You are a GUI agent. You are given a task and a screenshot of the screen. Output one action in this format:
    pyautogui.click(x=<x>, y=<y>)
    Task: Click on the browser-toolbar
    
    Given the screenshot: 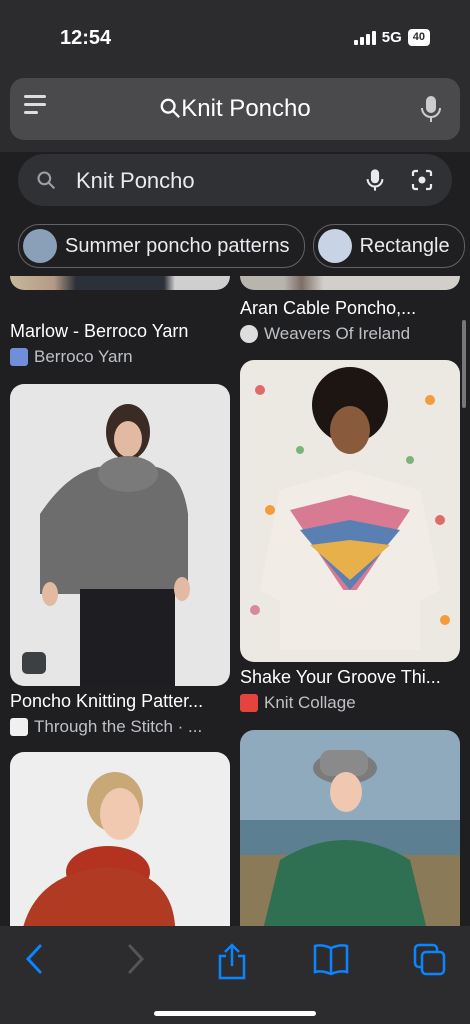 What is the action you would take?
    pyautogui.click(x=235, y=975)
    